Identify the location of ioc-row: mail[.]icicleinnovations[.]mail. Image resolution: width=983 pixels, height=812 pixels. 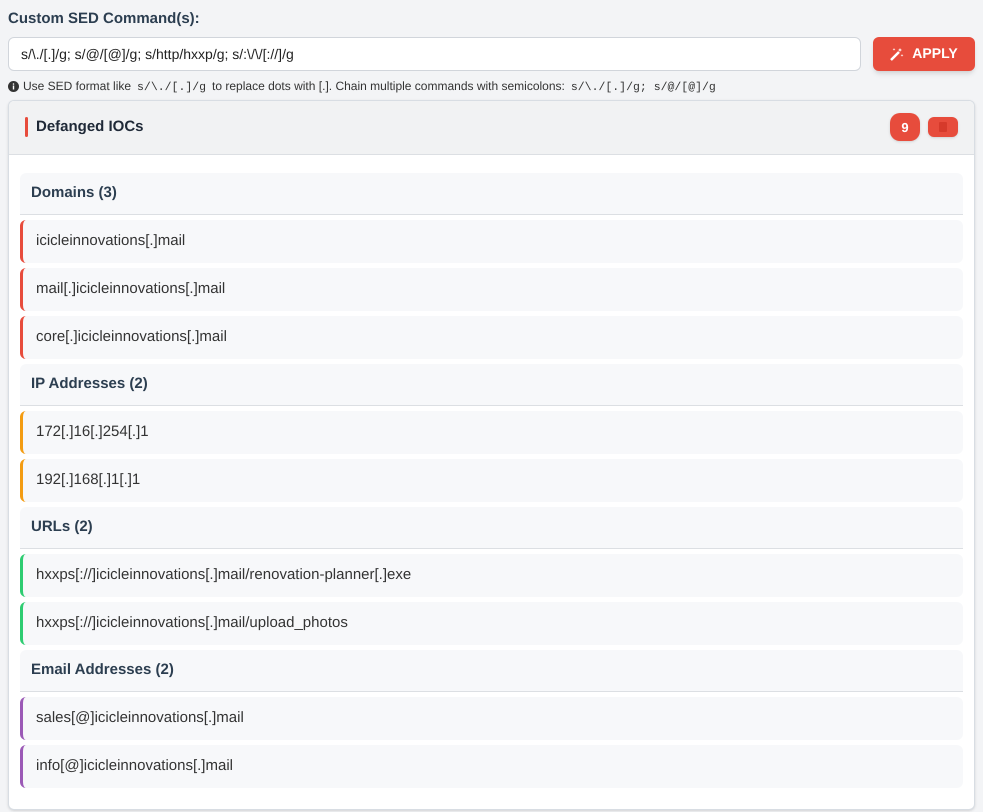
(491, 289).